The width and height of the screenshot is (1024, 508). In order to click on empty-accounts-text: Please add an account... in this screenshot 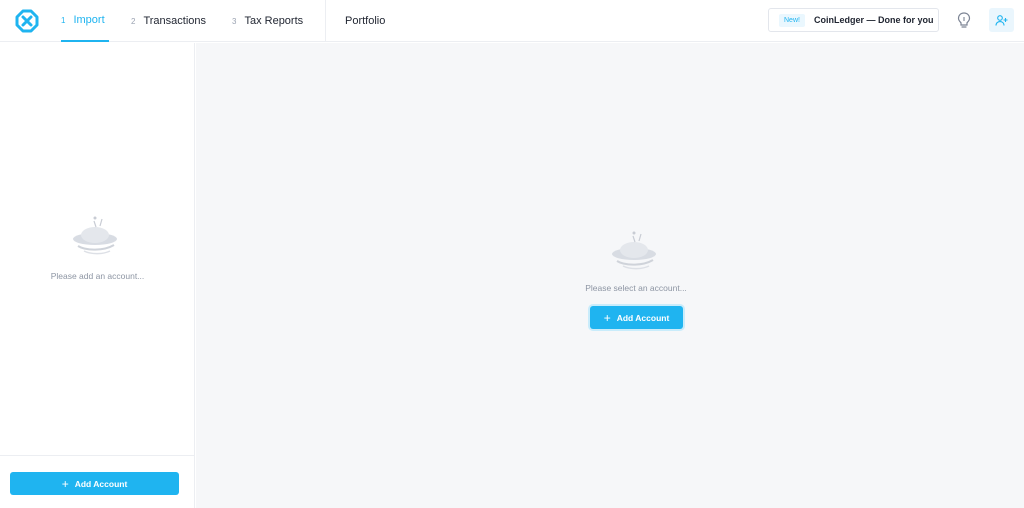, I will do `click(97, 276)`.